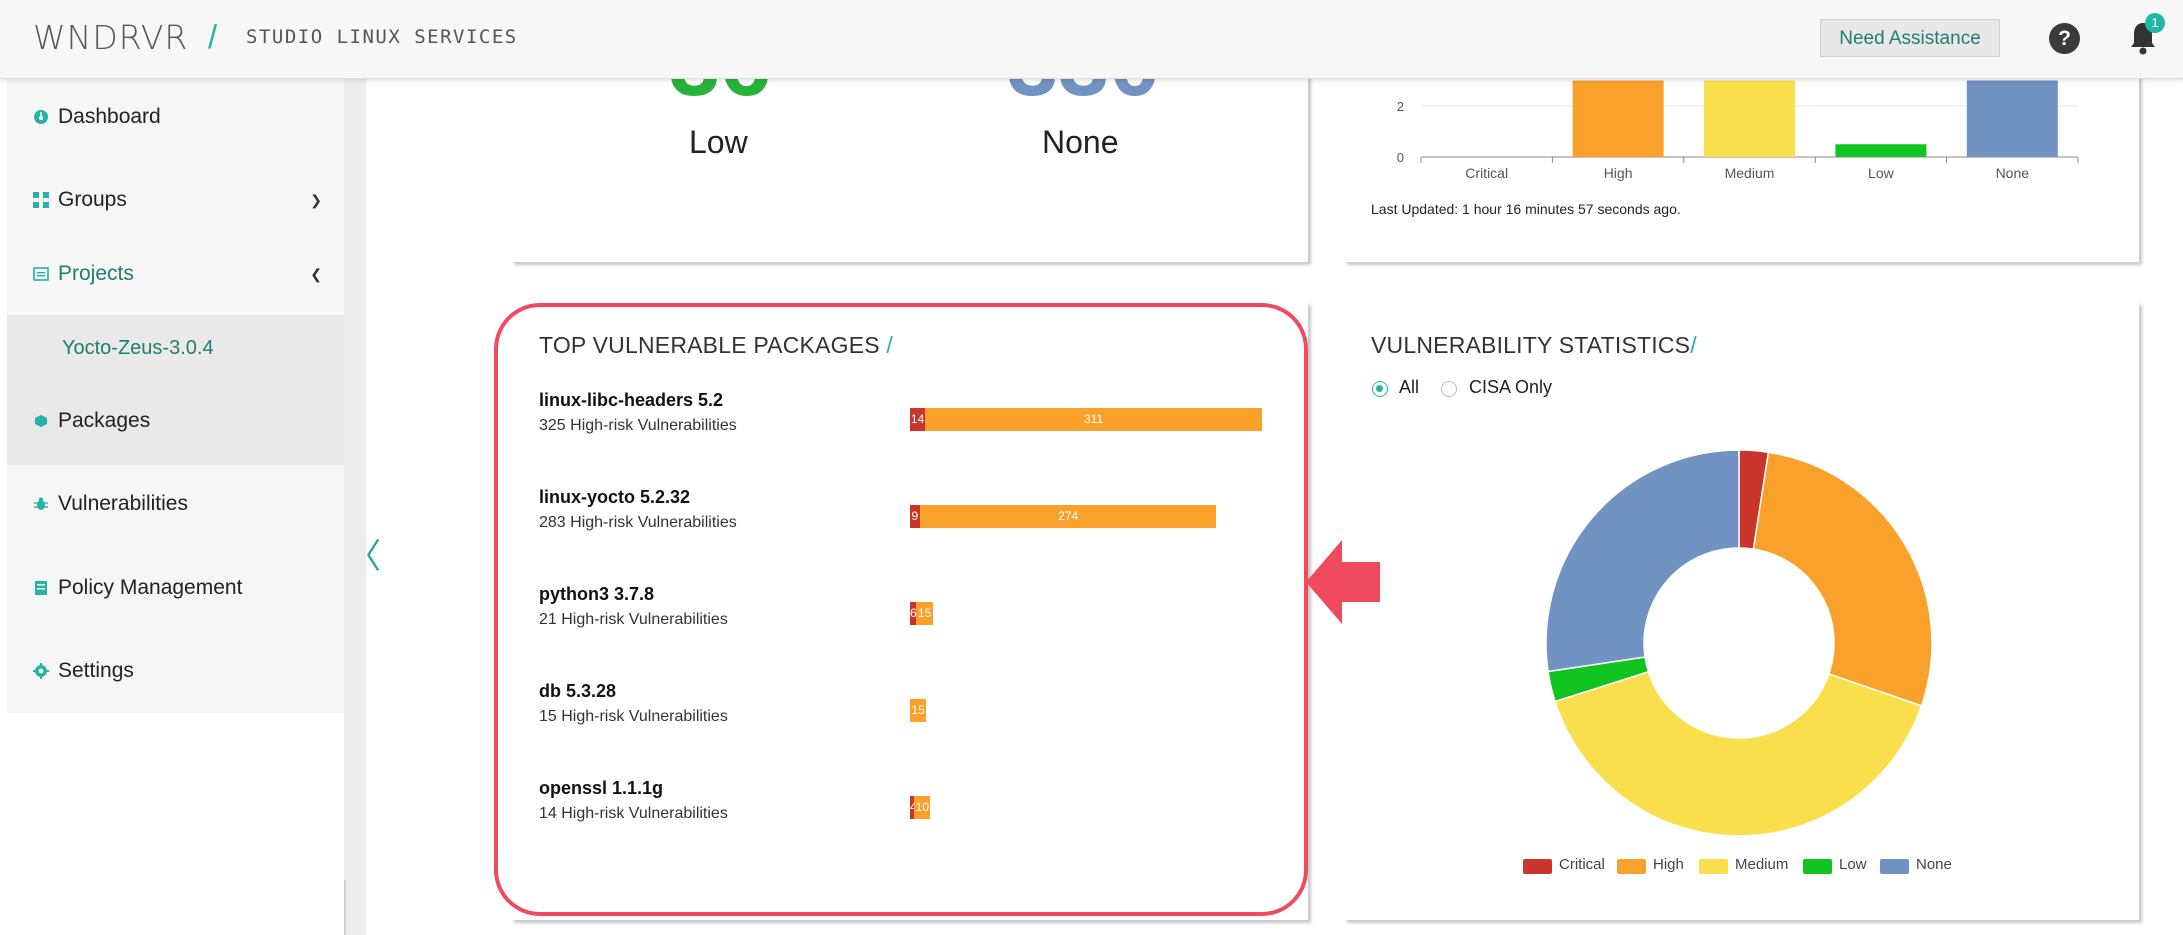 The height and width of the screenshot is (935, 2183). What do you see at coordinates (1380, 389) in the screenshot?
I see `filter-all-radio` at bounding box center [1380, 389].